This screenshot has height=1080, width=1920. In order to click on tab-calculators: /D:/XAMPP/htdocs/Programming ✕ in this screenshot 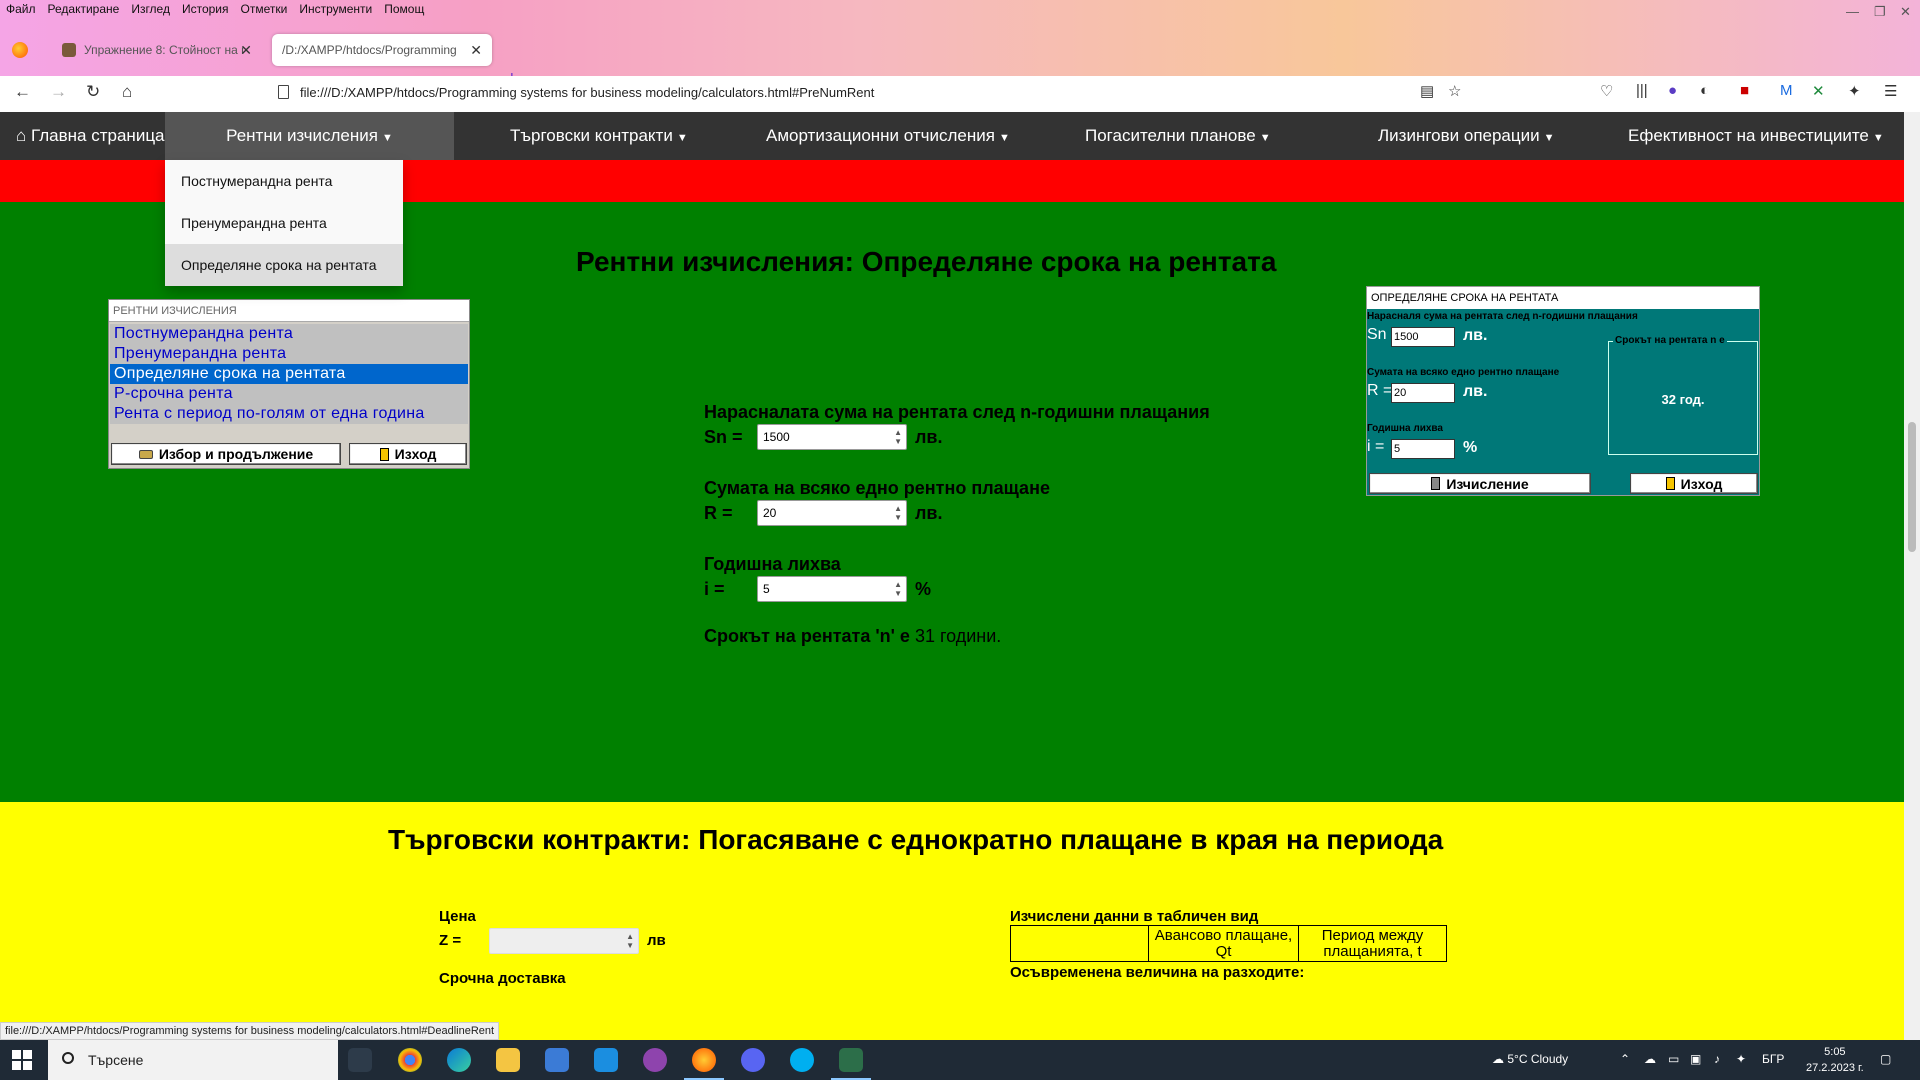, I will do `click(382, 50)`.